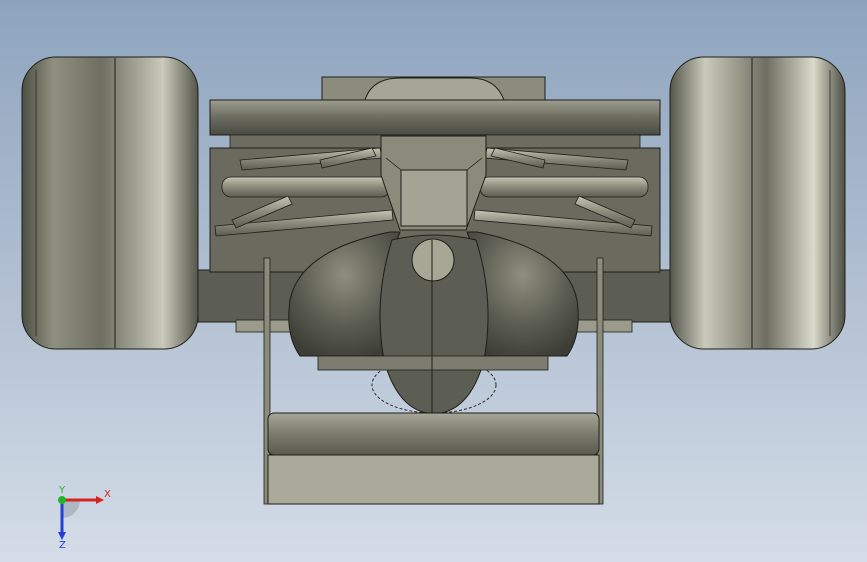  I want to click on triad-x-label: X, so click(107, 494).